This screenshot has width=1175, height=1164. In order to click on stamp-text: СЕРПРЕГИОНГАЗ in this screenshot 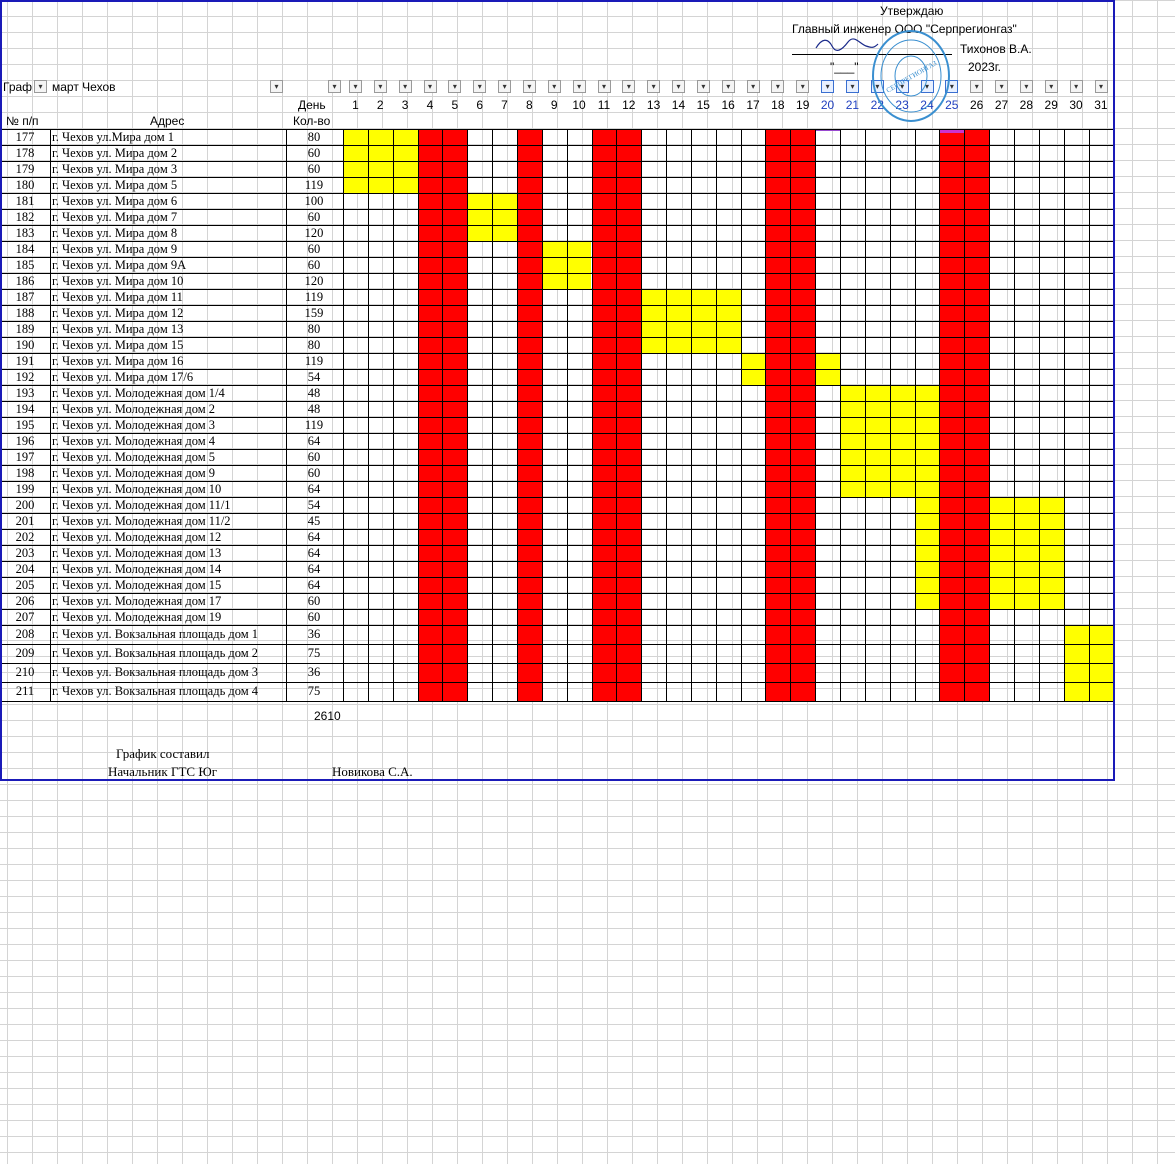, I will do `click(912, 77)`.